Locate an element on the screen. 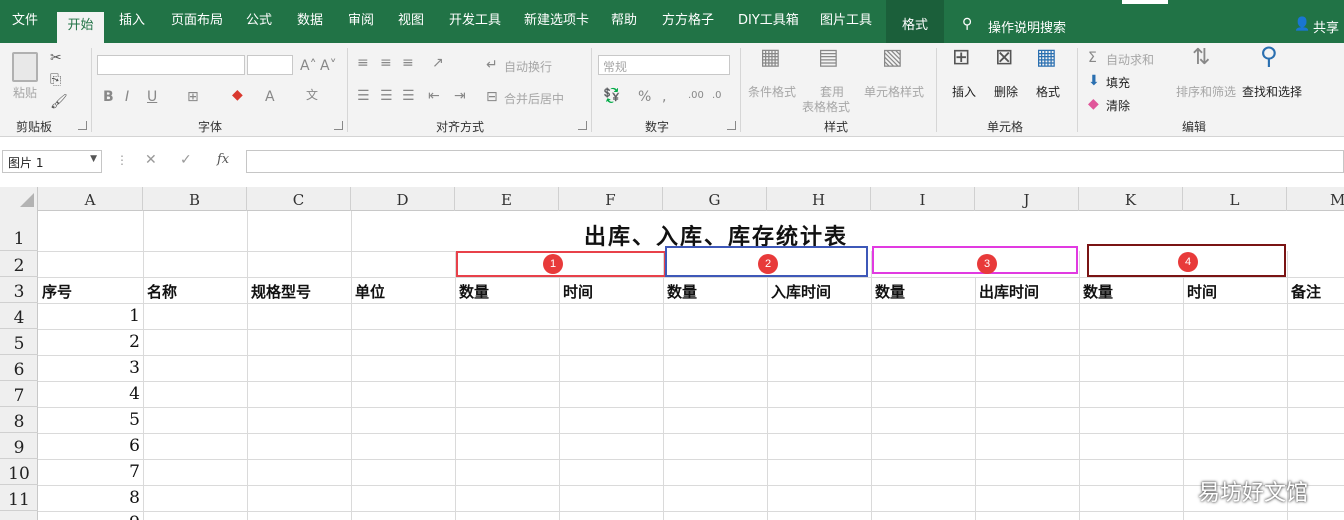  font-name-dropdown is located at coordinates (171, 65).